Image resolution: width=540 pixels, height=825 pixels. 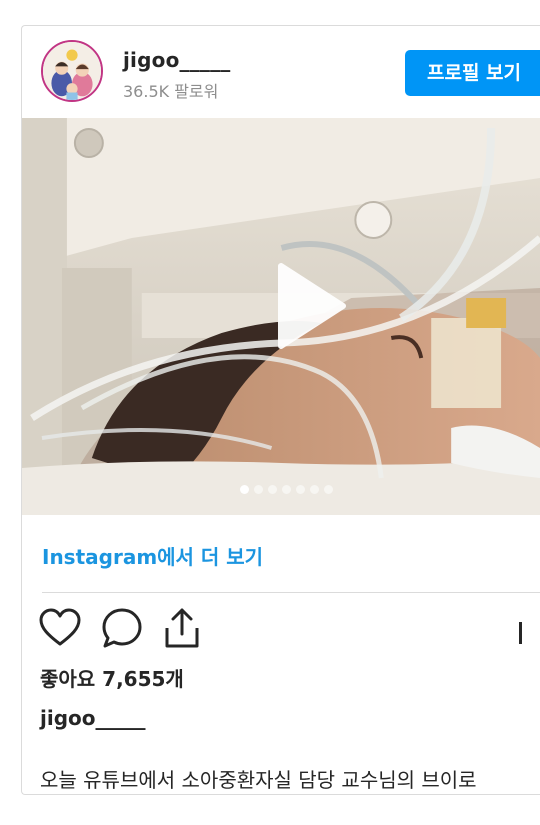 What do you see at coordinates (152, 555) in the screenshot?
I see `view-more-on-instagram-link: Instagram에서 더 보기` at bounding box center [152, 555].